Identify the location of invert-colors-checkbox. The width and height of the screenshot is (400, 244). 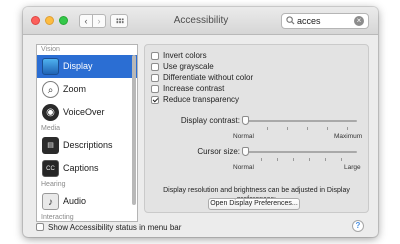
(155, 56).